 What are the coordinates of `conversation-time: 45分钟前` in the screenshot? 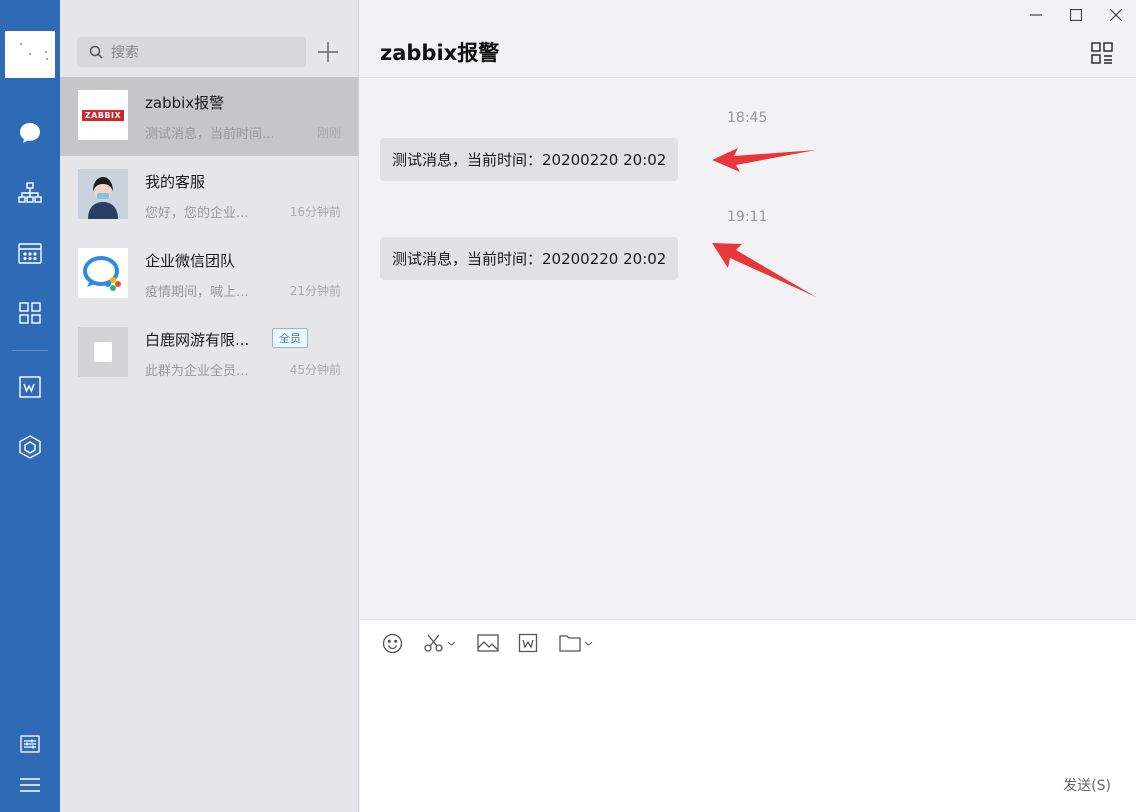 It's located at (315, 370).